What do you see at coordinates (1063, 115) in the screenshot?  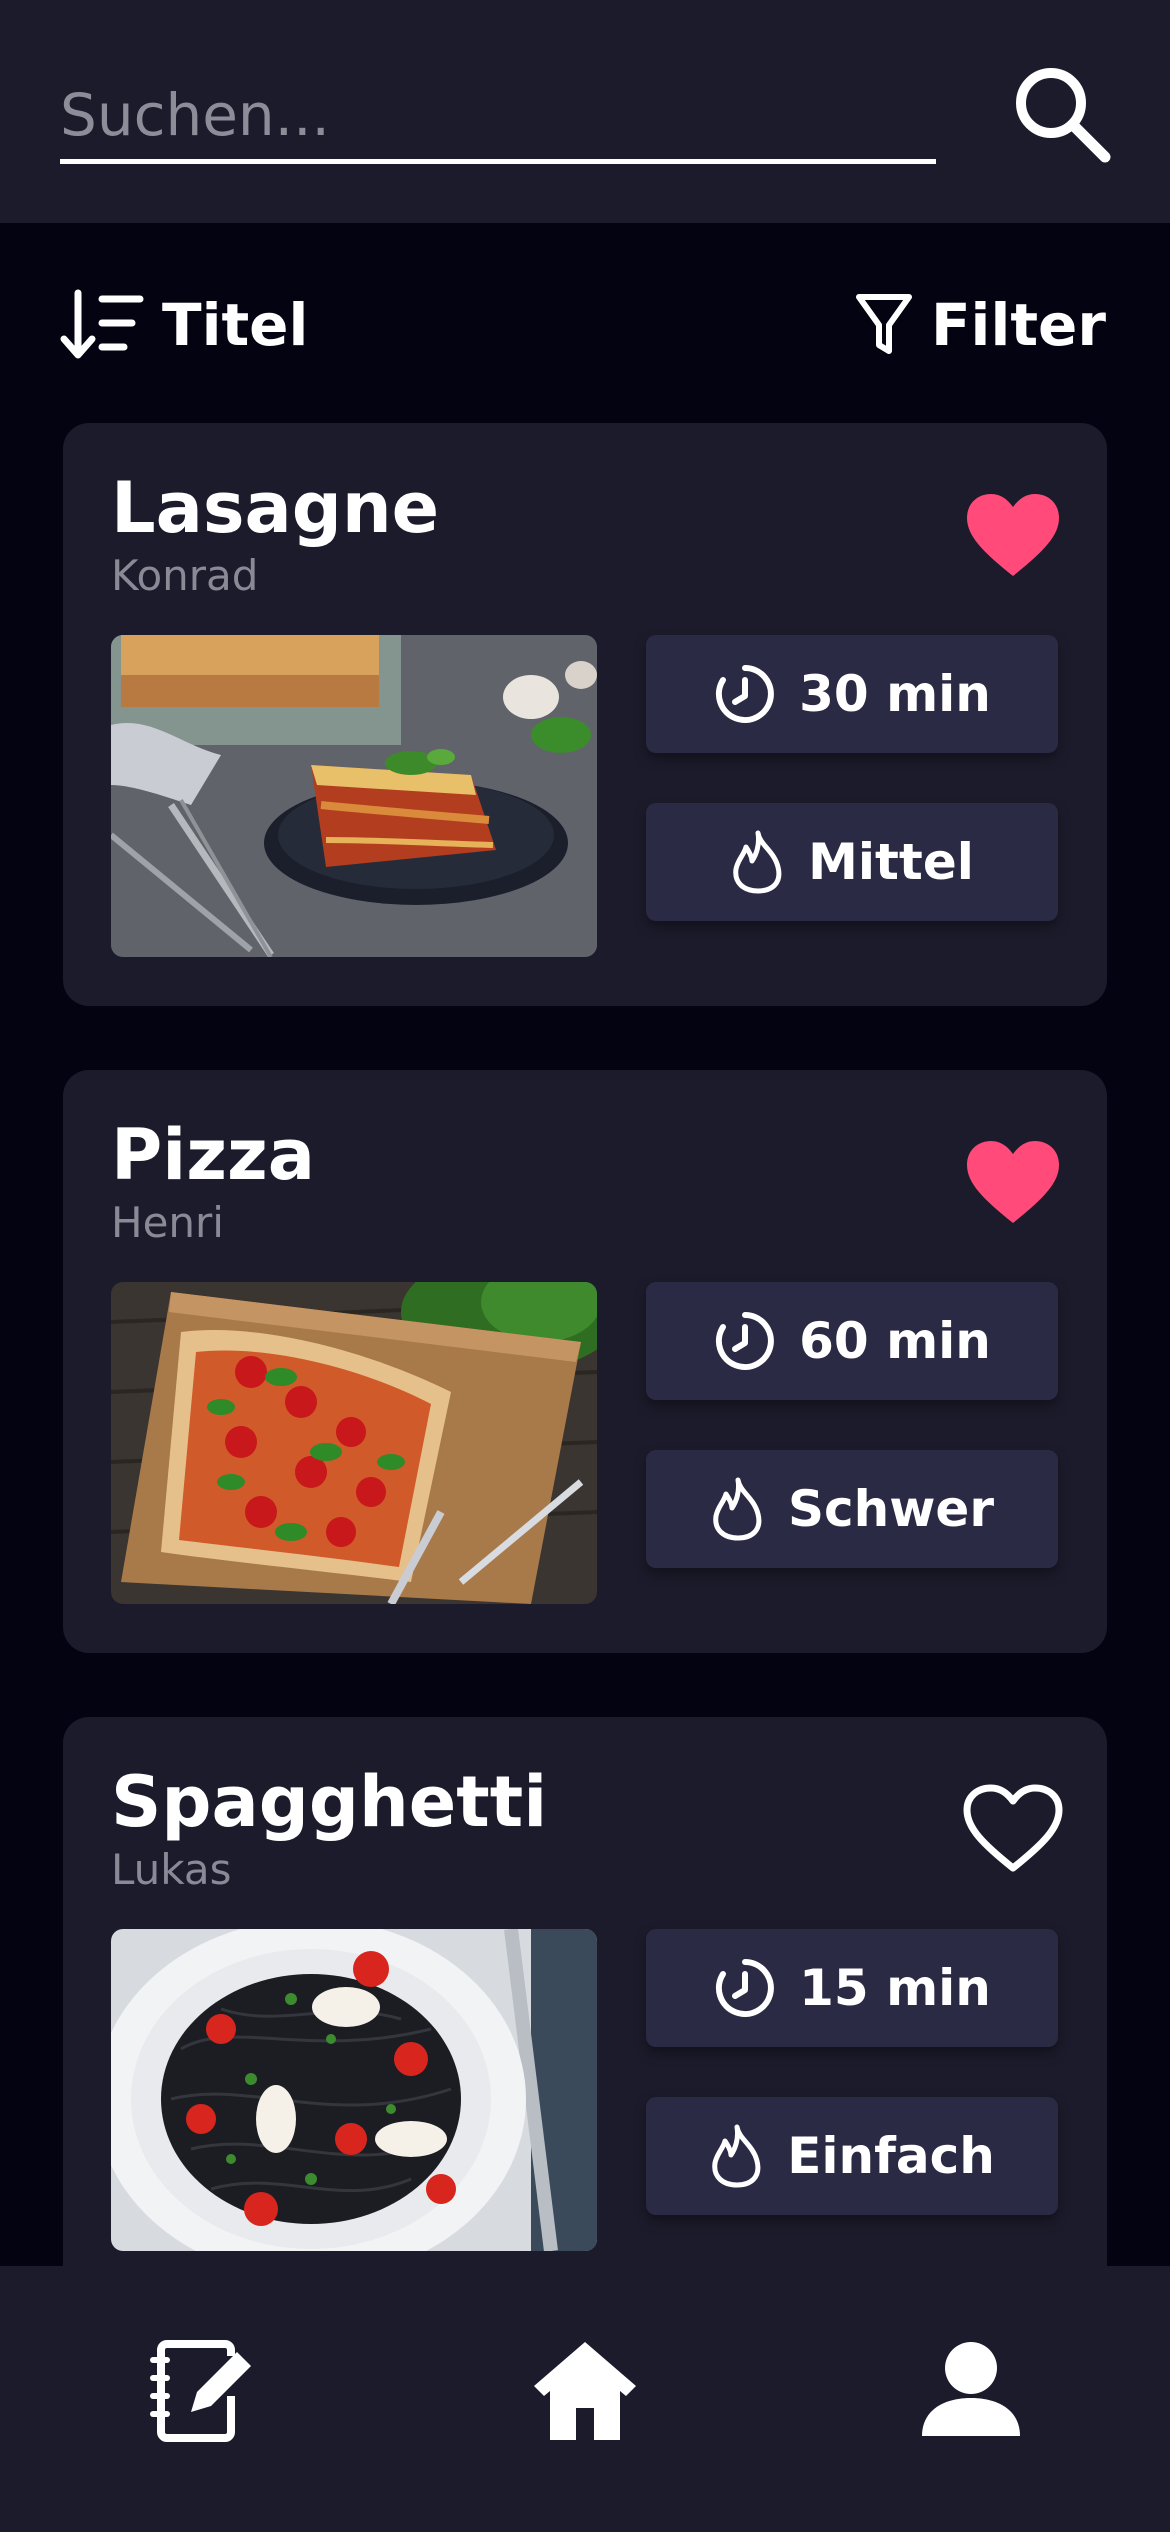 I see `search-icon` at bounding box center [1063, 115].